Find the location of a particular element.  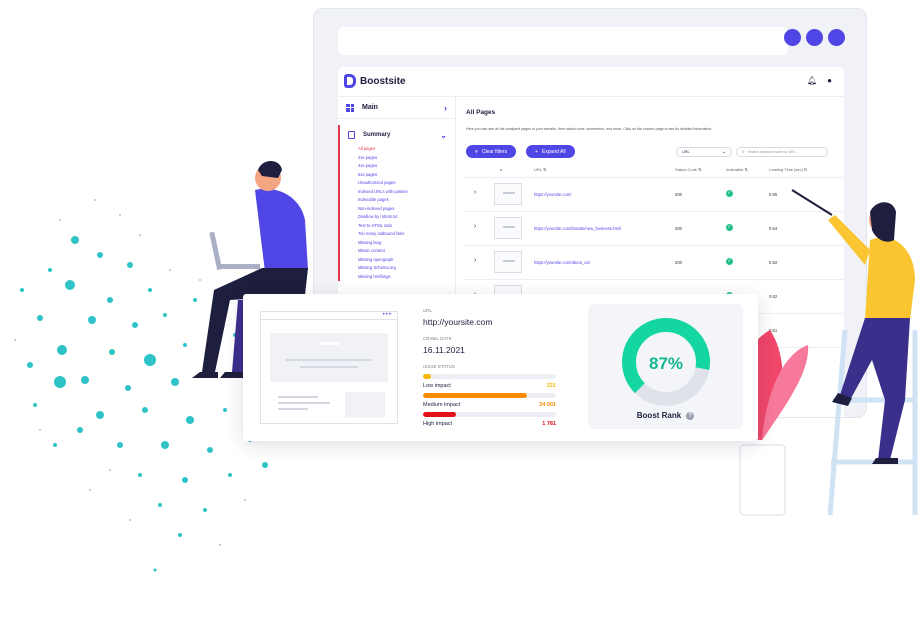

issue-count: 221 is located at coordinates (551, 386).